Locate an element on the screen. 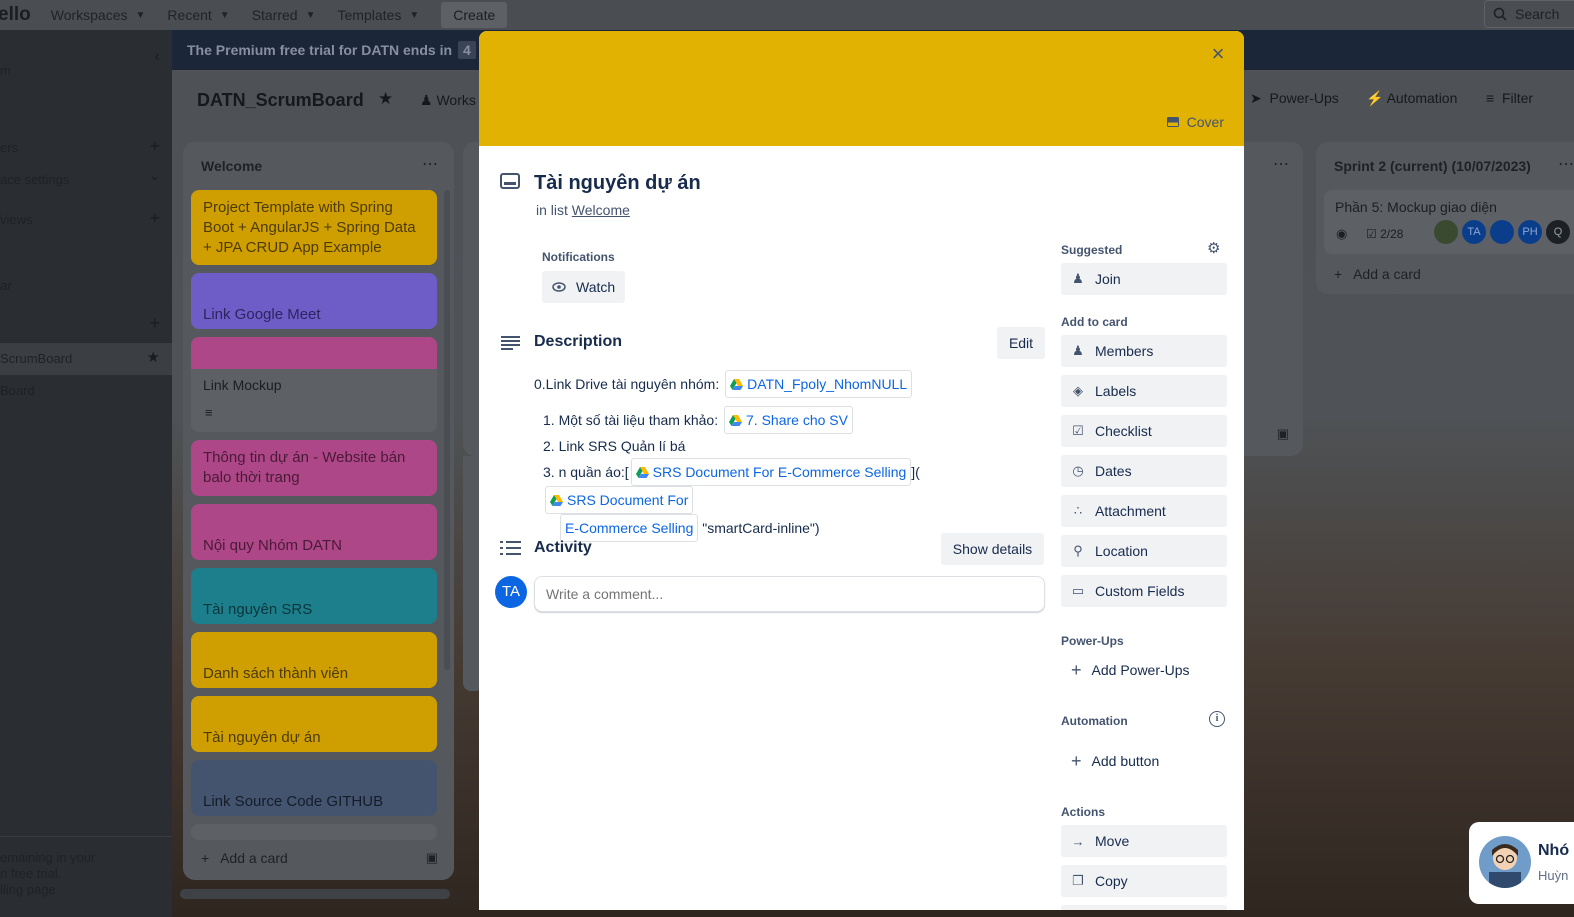 The image size is (1574, 917). list-item: Link Mockup ≡ is located at coordinates (314, 384).